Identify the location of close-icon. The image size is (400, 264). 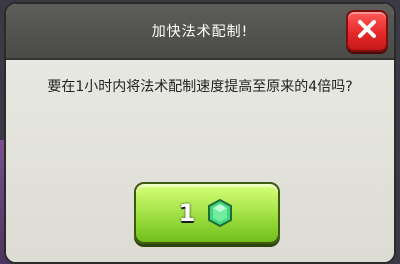
(367, 31).